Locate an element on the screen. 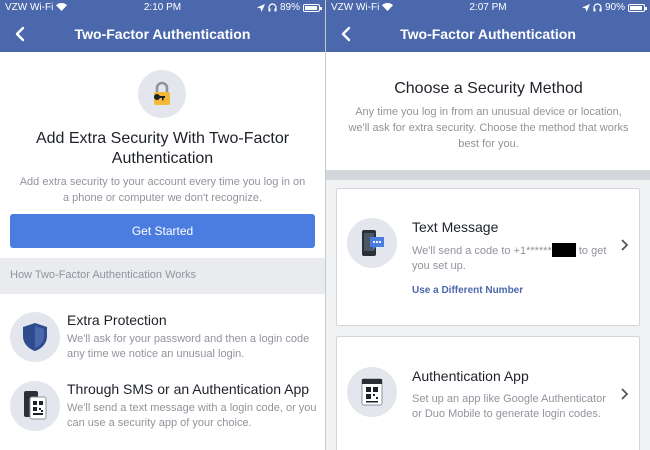  phone-message-icon is located at coordinates (372, 243).